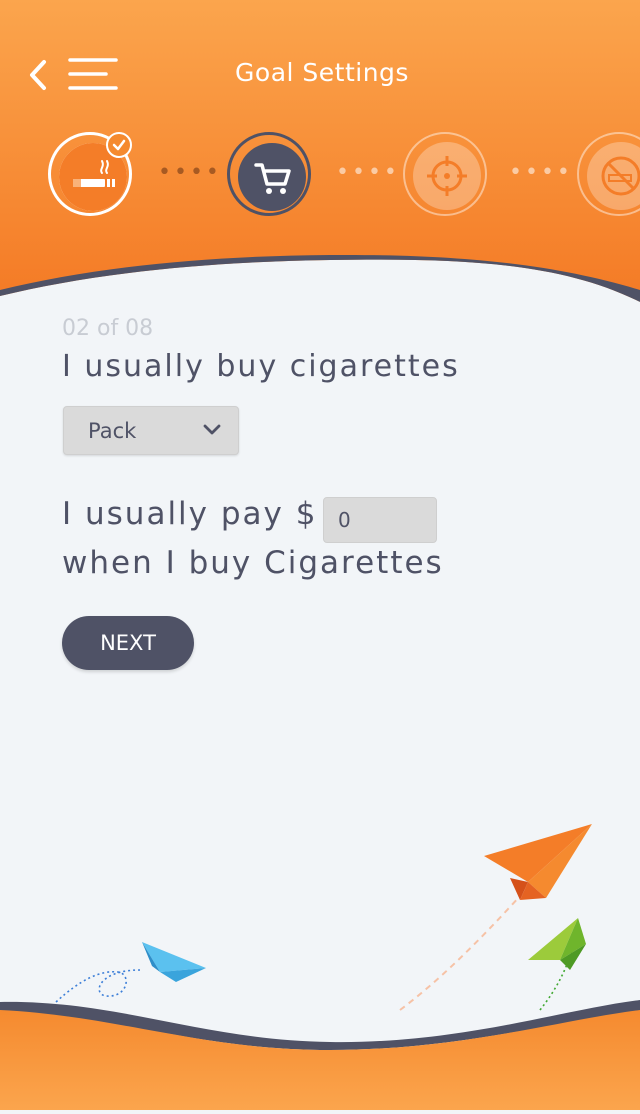 Image resolution: width=640 pixels, height=1114 pixels. I want to click on question-pay-prefix: I usually pay $, so click(190, 514).